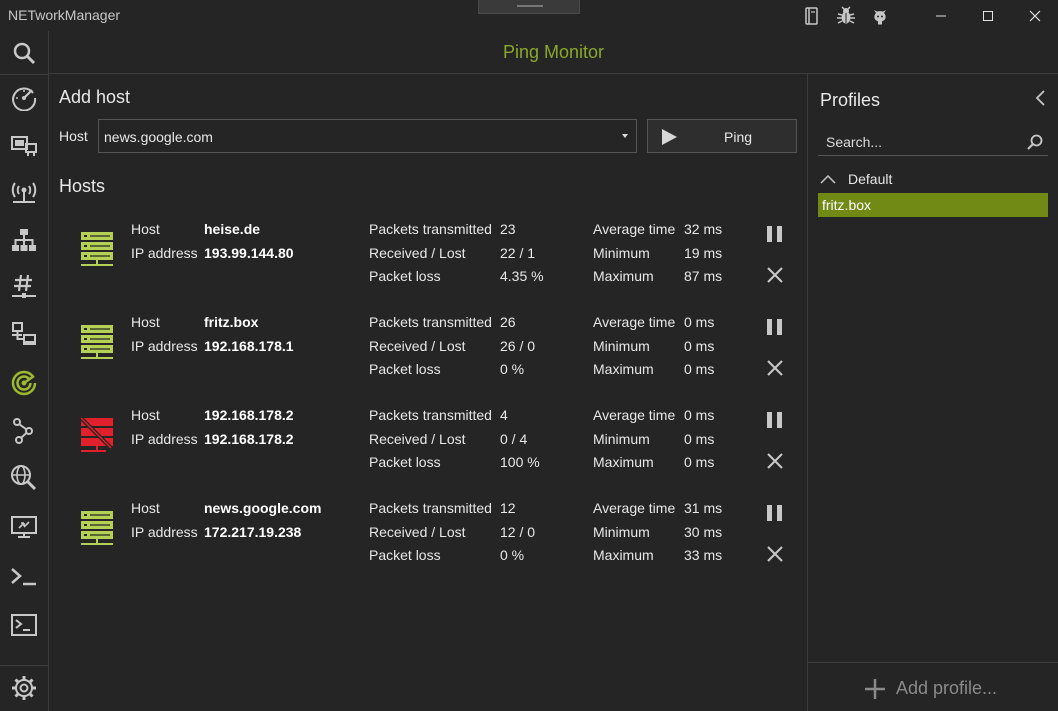 This screenshot has width=1058, height=711. Describe the element at coordinates (24, 383) in the screenshot. I see `radar-icon` at that location.